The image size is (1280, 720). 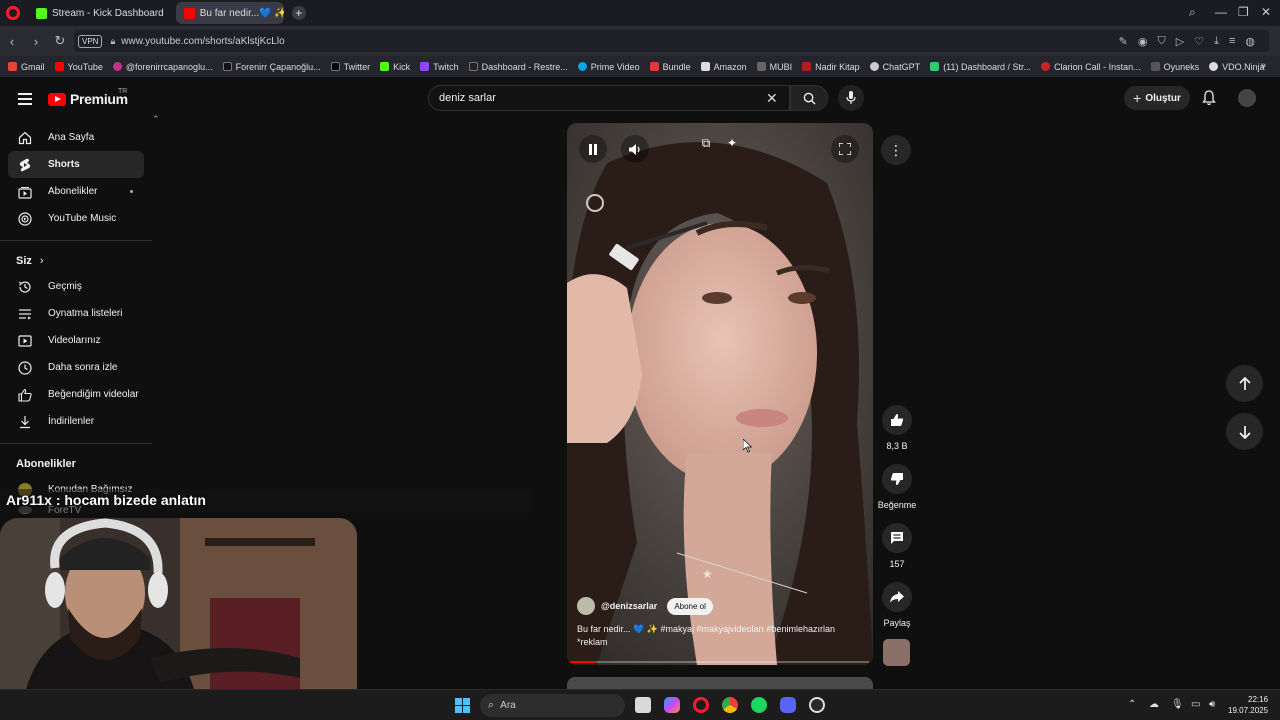 What do you see at coordinates (76, 164) in the screenshot?
I see `sidebar-item-shorts: Shorts` at bounding box center [76, 164].